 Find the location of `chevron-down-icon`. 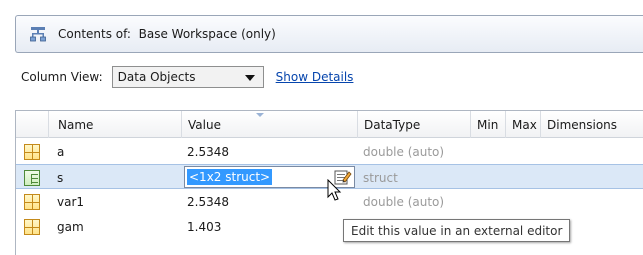

chevron-down-icon is located at coordinates (249, 78).